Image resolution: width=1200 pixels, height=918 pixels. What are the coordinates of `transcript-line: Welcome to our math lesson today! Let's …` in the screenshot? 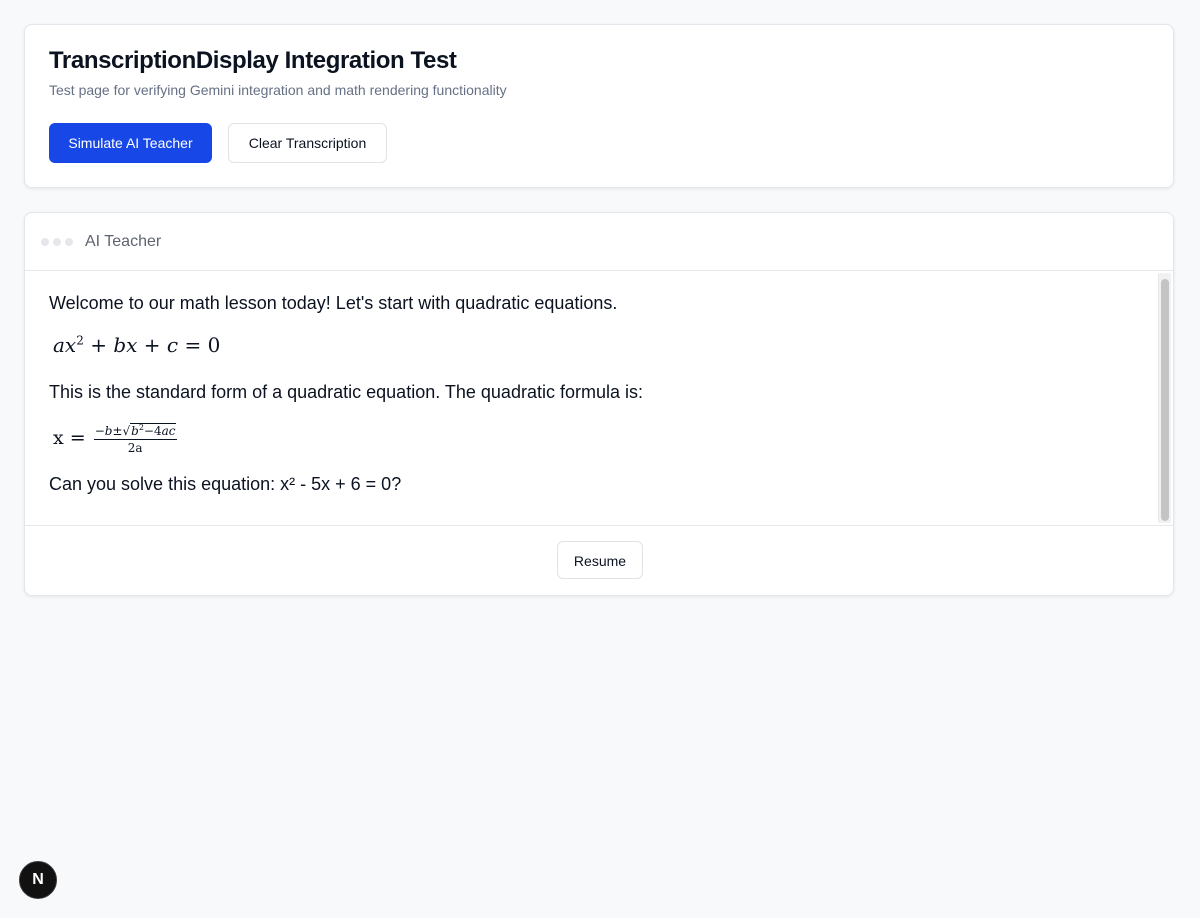 It's located at (333, 303).